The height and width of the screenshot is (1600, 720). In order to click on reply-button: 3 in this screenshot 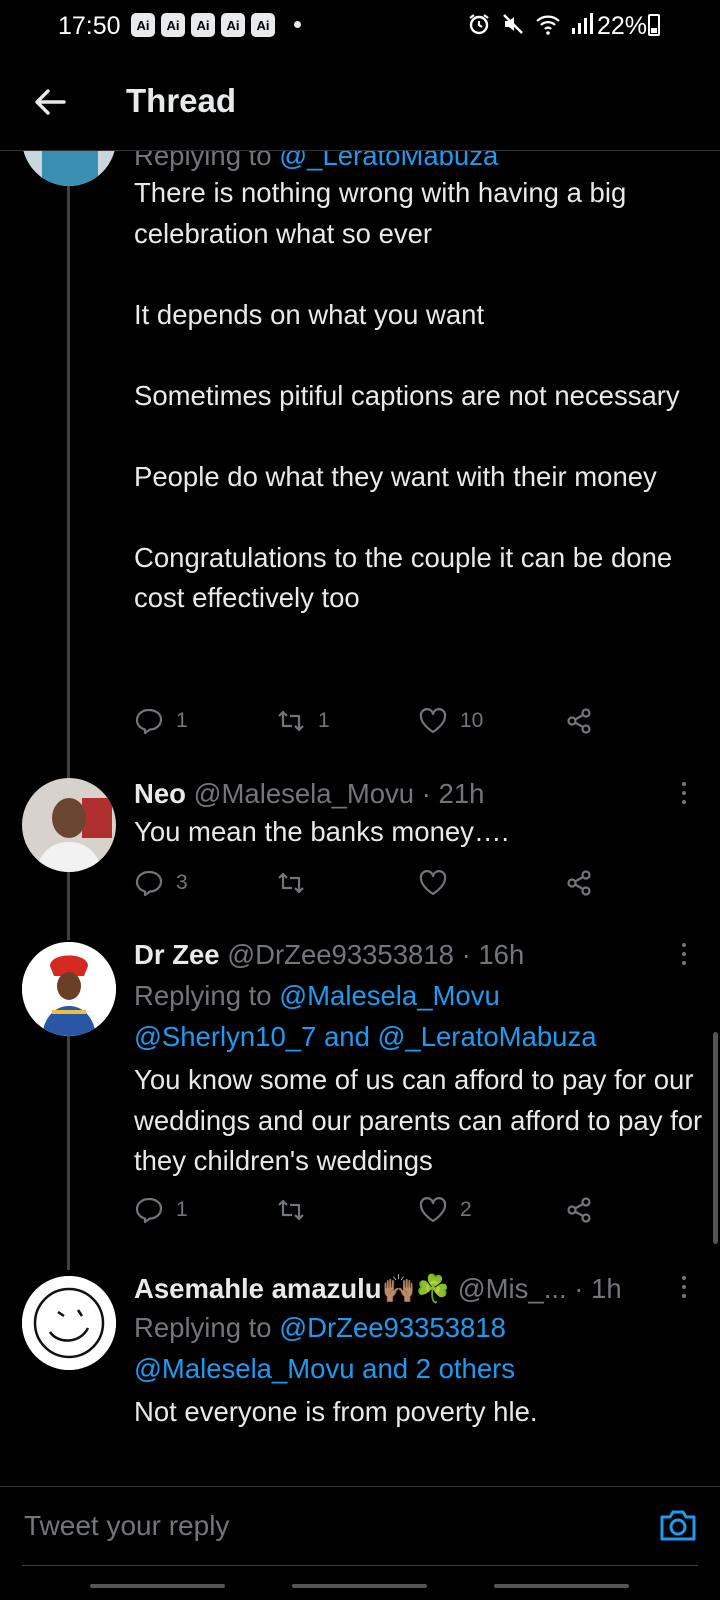, I will do `click(161, 883)`.